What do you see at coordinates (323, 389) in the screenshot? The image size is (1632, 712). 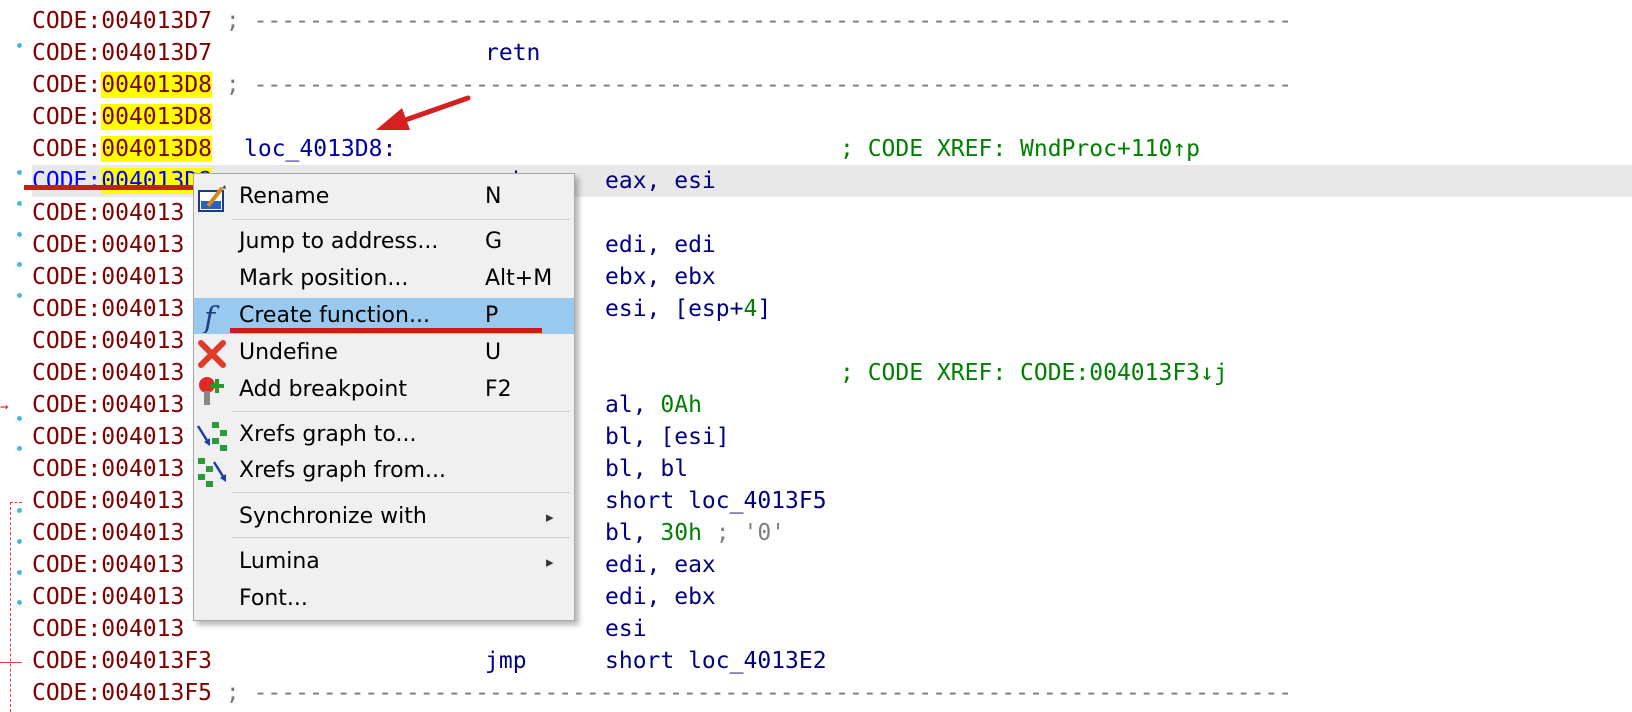 I see `menu-item-label: Add breakpoint` at bounding box center [323, 389].